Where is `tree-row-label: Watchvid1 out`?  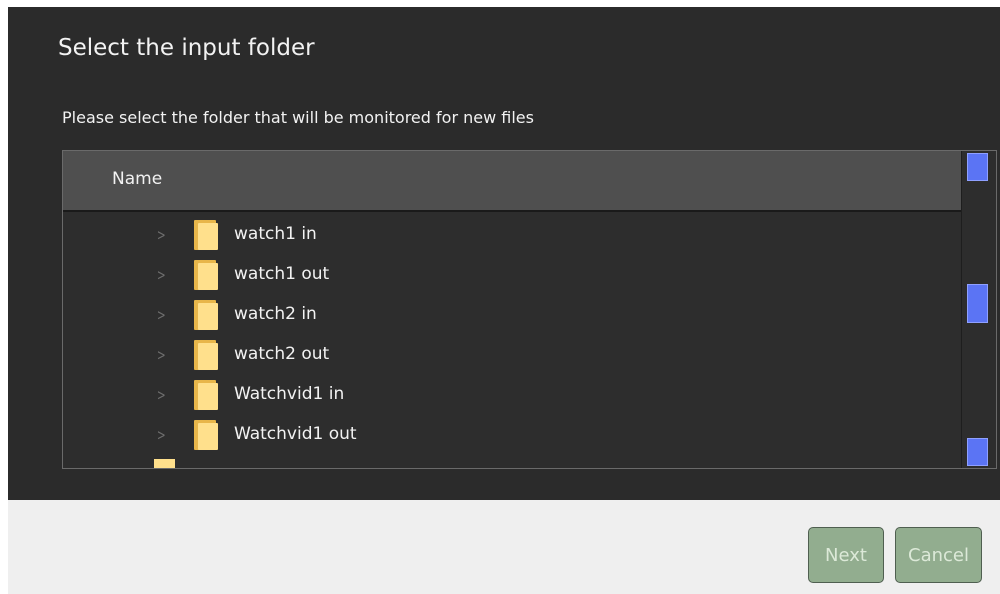
tree-row-label: Watchvid1 out is located at coordinates (295, 434).